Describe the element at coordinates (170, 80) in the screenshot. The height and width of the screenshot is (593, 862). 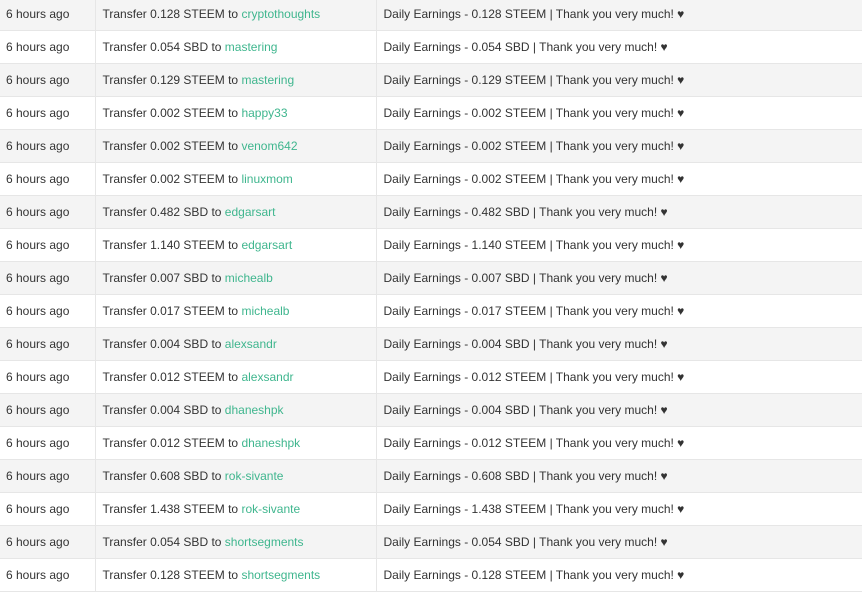
I see `transfer-amount-text: Transfer 0.129 STEEM to` at that location.